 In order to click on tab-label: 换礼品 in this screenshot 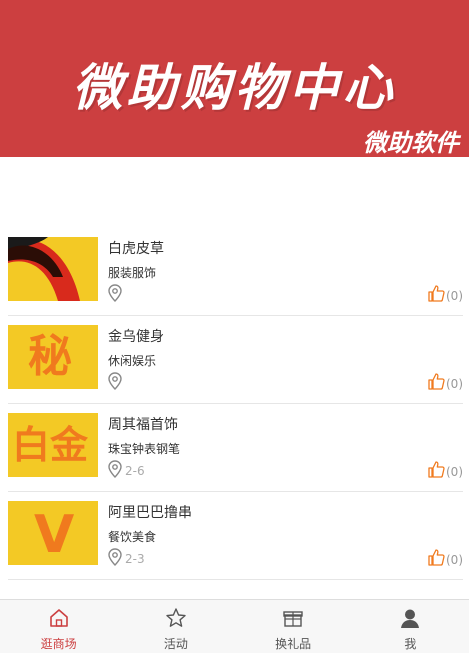, I will do `click(293, 644)`.